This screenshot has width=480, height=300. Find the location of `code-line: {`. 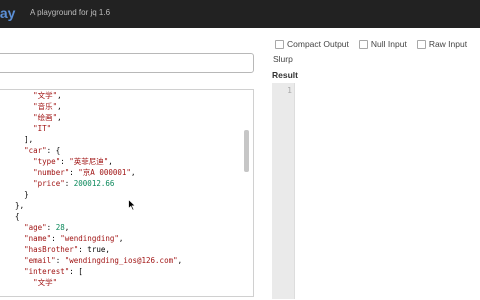

code-line: { is located at coordinates (17, 216).